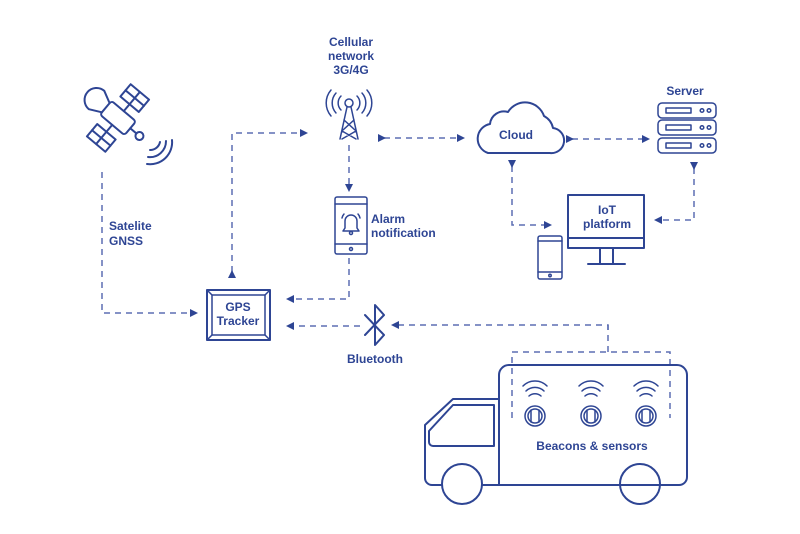 This screenshot has width=800, height=534. Describe the element at coordinates (591, 371) in the screenshot. I see `beacons-group-outline` at that location.